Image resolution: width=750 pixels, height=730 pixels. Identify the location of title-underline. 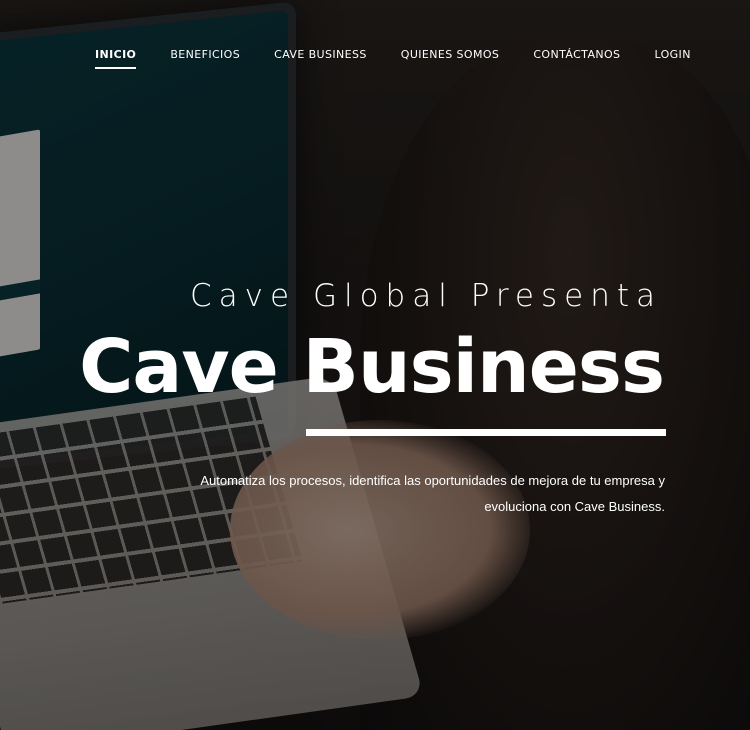
(486, 432).